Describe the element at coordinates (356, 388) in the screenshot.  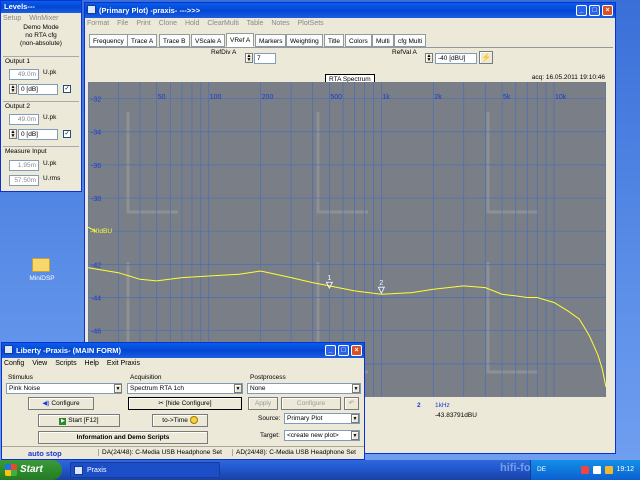
I see `postprocess-dropdown: ▼` at that location.